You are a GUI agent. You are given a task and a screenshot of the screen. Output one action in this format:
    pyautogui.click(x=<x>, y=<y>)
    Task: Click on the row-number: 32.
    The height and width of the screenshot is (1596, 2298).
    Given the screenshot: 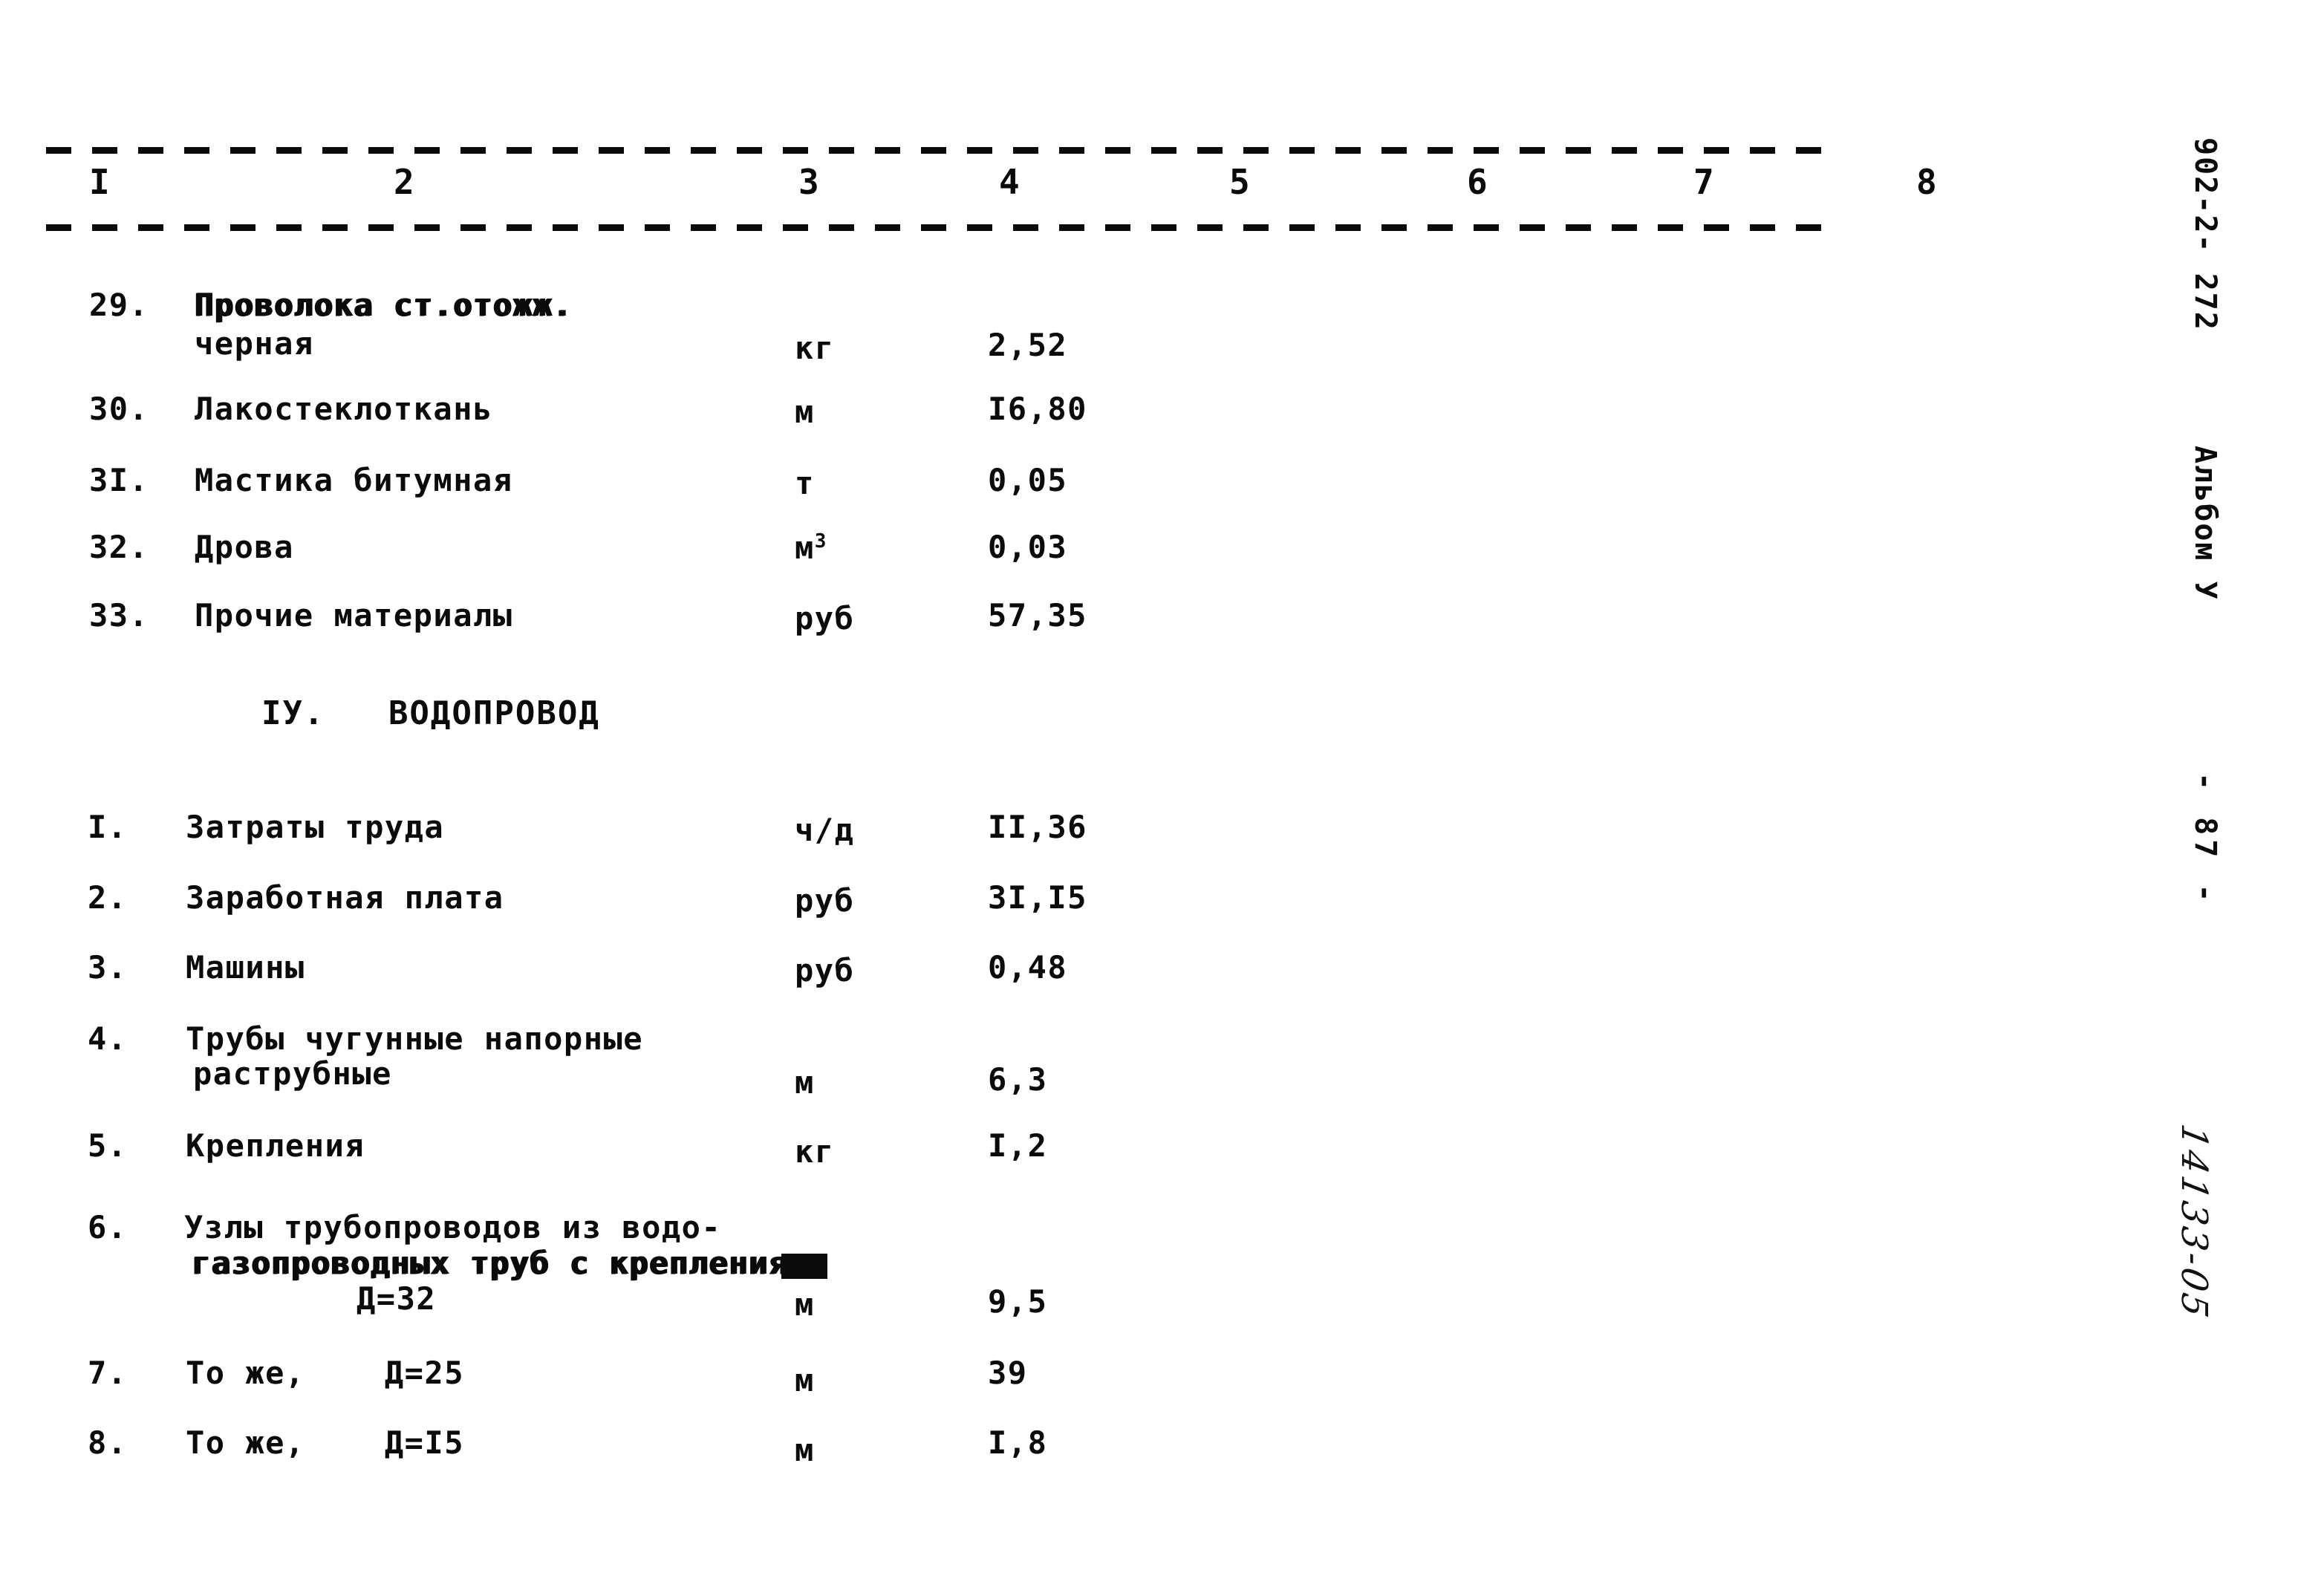 What is the action you would take?
    pyautogui.click(x=119, y=547)
    